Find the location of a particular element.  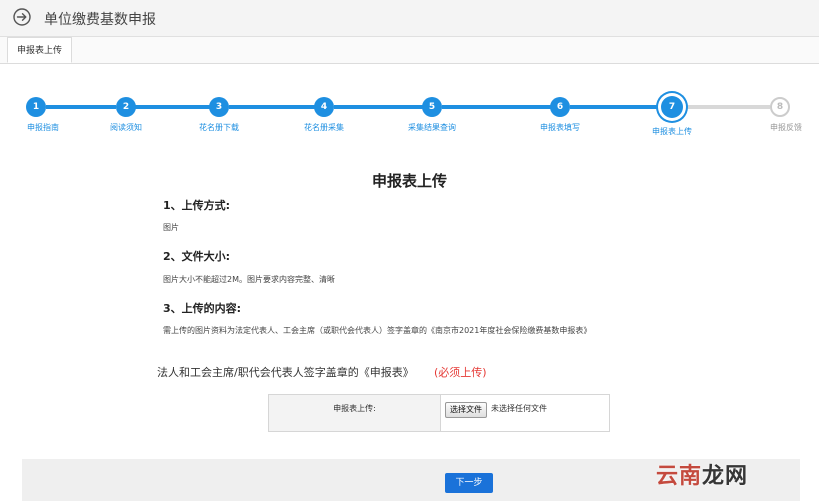

step-7-circle: 7 is located at coordinates (672, 107).